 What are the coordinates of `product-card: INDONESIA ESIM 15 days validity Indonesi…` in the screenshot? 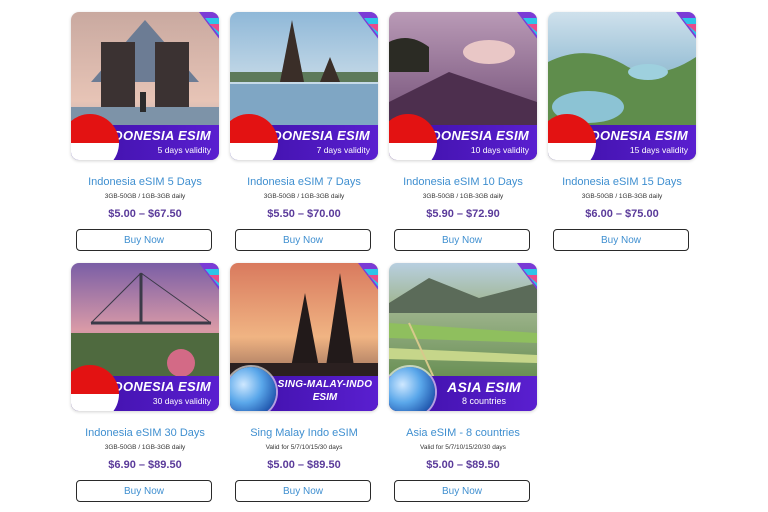 It's located at (622, 131).